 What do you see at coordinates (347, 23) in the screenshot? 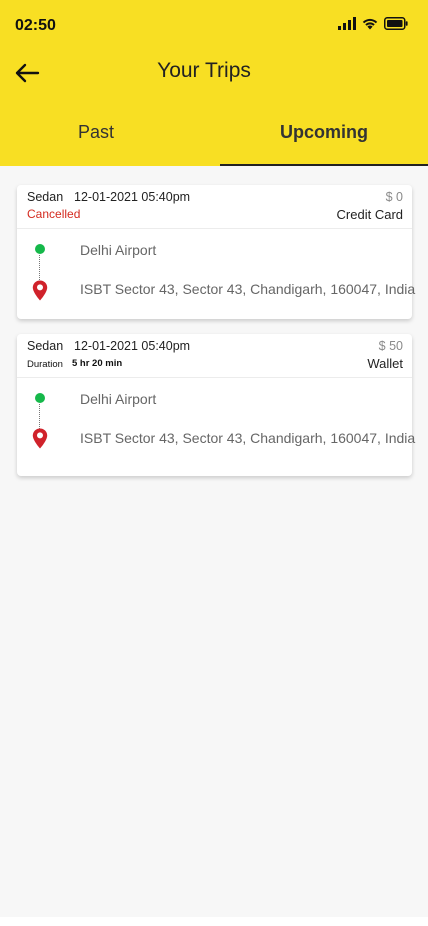
I see `signal-icon` at bounding box center [347, 23].